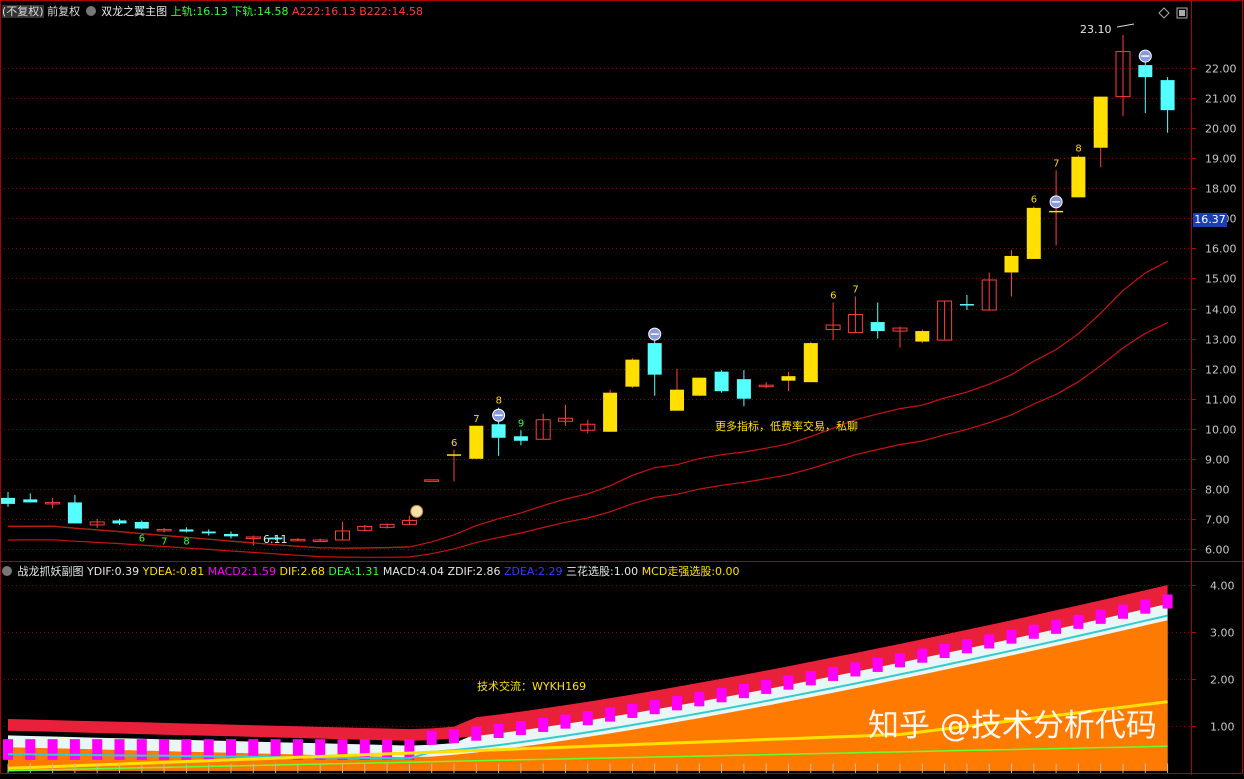 The image size is (1244, 779). Describe the element at coordinates (1221, 340) in the screenshot. I see `main-y-tick-label: 13.00` at that location.